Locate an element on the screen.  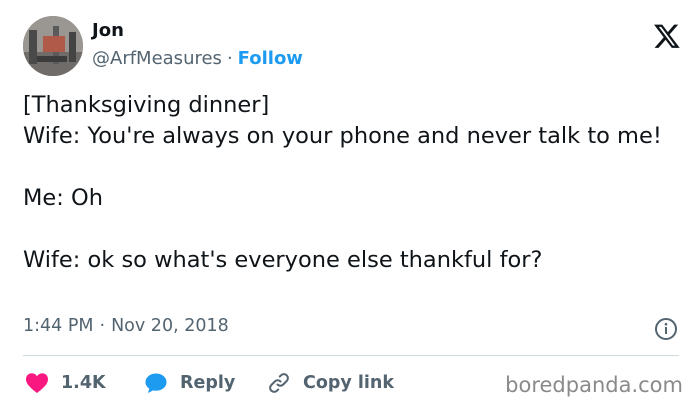
watermark: boredpanda.com is located at coordinates (594, 385).